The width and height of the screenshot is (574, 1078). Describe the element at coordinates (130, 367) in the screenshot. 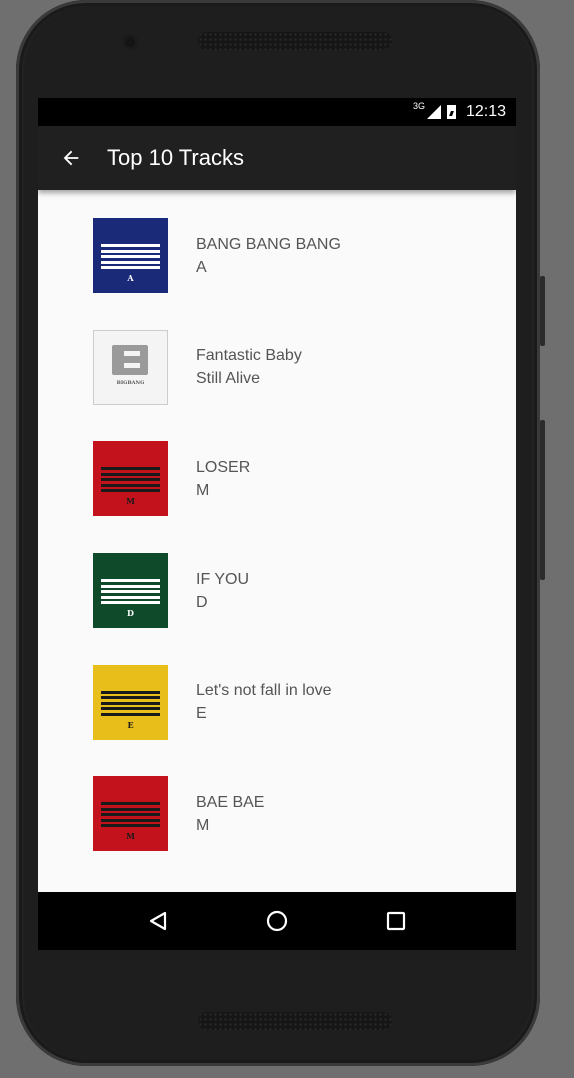

I see `album-cover-still-alive-icon: BIGBANG` at that location.